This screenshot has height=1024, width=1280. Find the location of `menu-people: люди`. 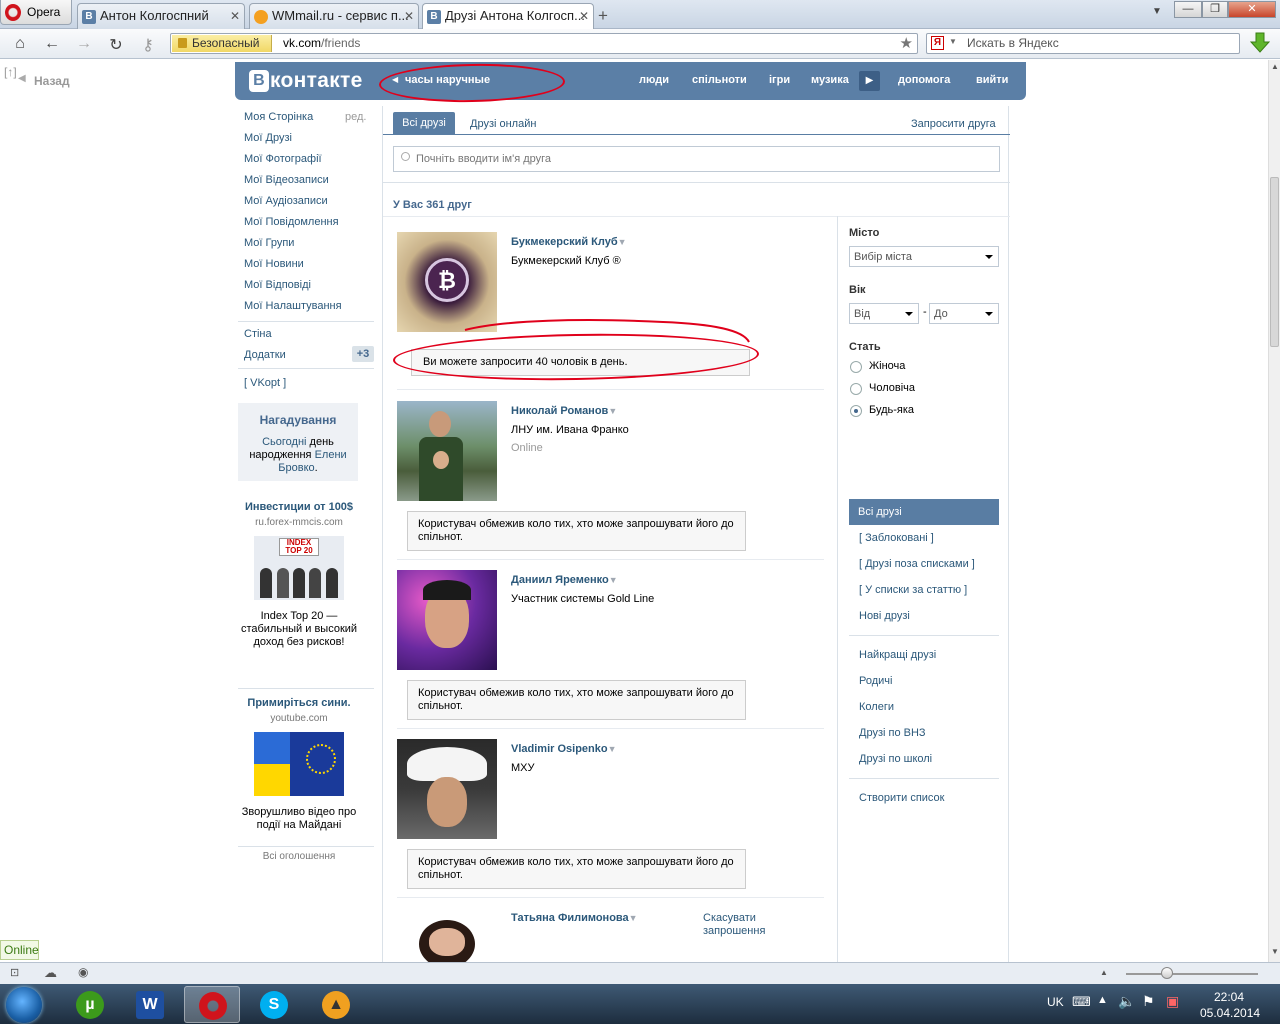

menu-people: люди is located at coordinates (654, 80).